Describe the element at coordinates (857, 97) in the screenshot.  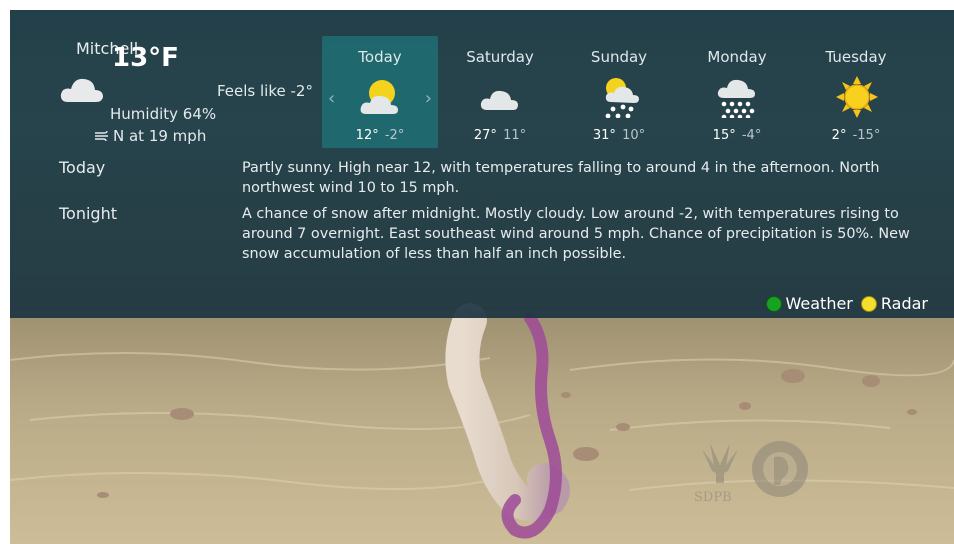
I see `sun-icon` at that location.